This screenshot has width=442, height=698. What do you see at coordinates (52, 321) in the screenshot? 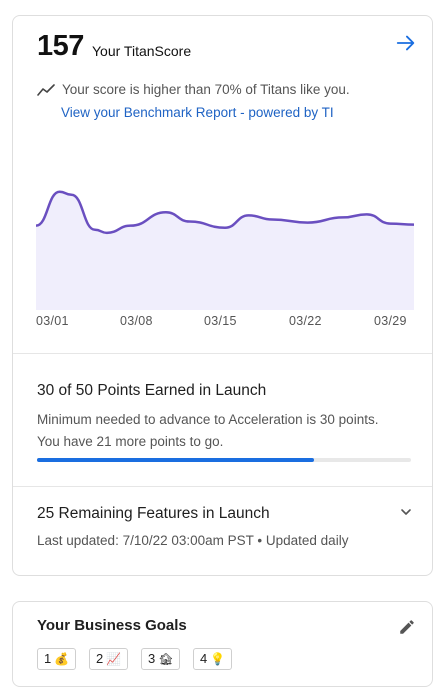
I see `x-tick-label: 03/01` at bounding box center [52, 321].